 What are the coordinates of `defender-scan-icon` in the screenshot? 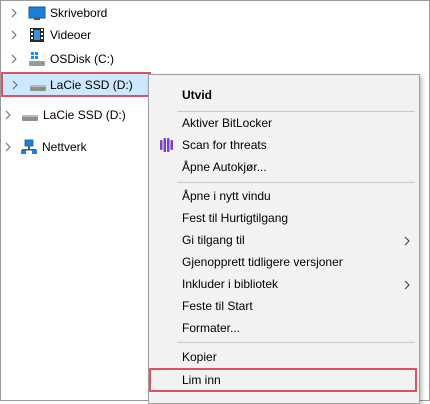 It's located at (166, 145).